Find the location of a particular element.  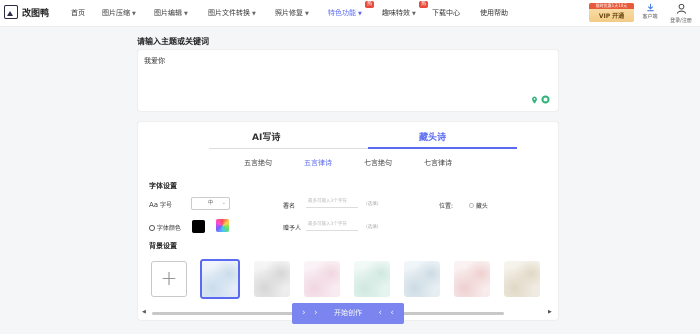

scroll-right-icon: ▶ is located at coordinates (550, 312).